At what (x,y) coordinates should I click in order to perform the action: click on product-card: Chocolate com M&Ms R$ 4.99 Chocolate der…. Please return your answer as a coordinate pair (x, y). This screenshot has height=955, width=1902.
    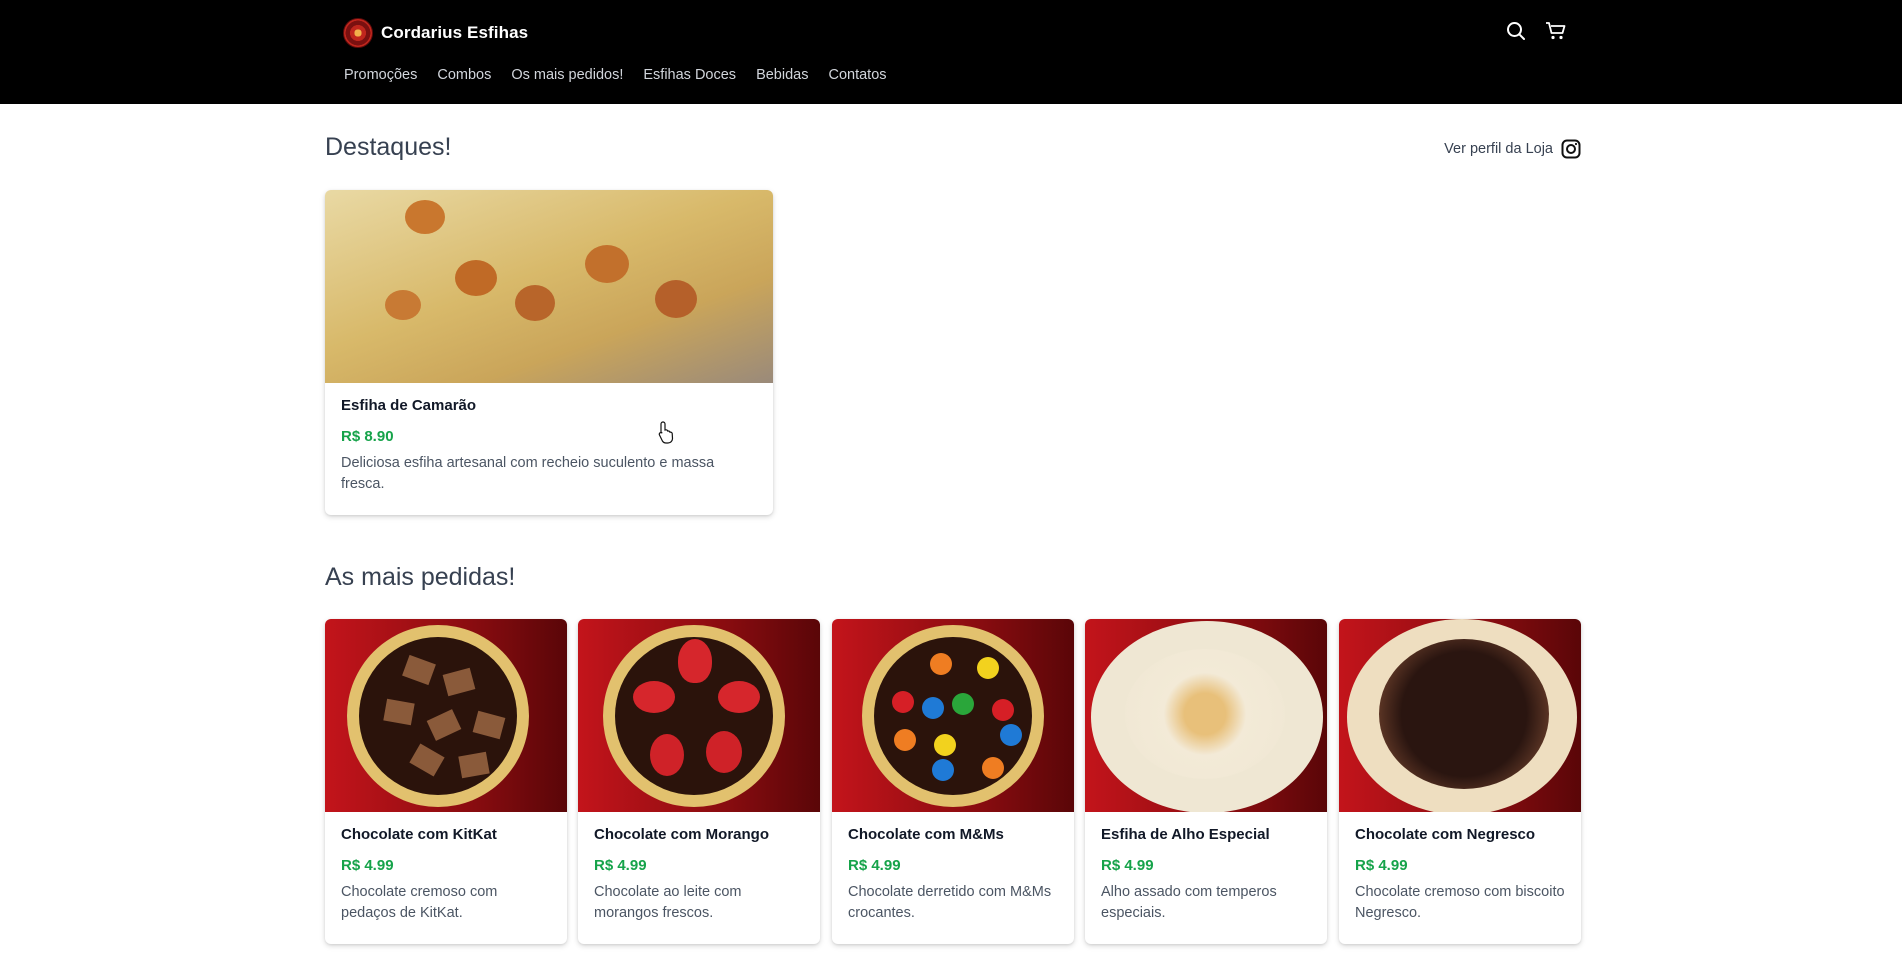
    Looking at the image, I should click on (953, 781).